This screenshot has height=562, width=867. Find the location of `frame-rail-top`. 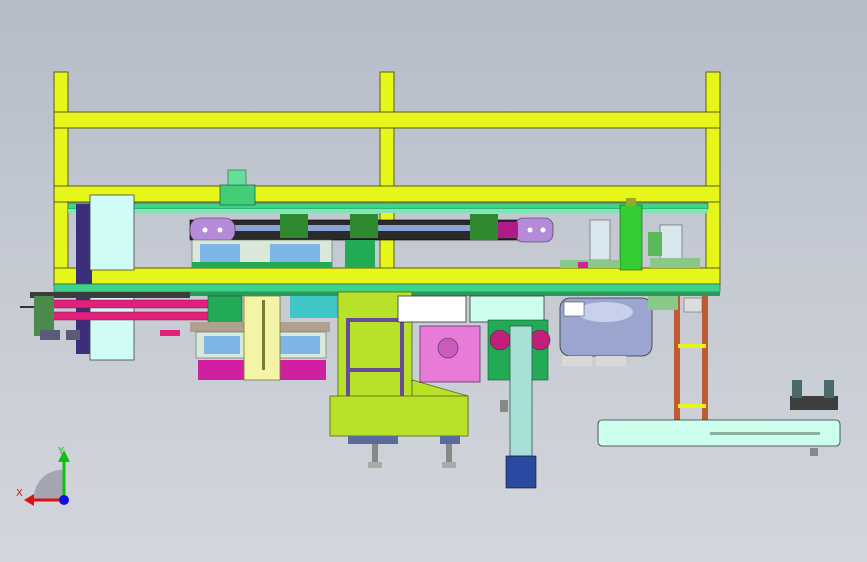

frame-rail-top is located at coordinates (387, 120).